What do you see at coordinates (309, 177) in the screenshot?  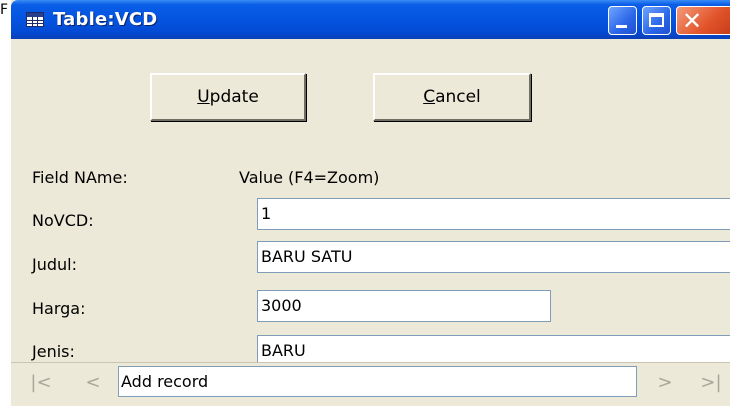 I see `value-header: Value (F4=Zoom)` at bounding box center [309, 177].